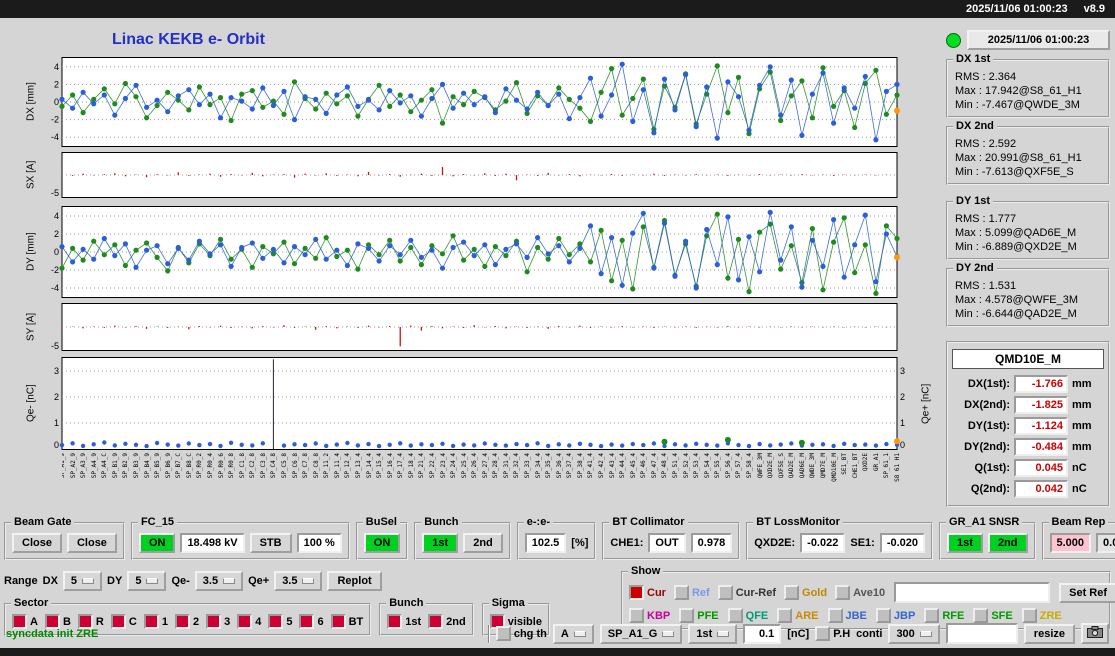 The height and width of the screenshot is (656, 1115). What do you see at coordinates (263, 466) in the screenshot?
I see `x-axis-label: SP_C3_8` at bounding box center [263, 466].